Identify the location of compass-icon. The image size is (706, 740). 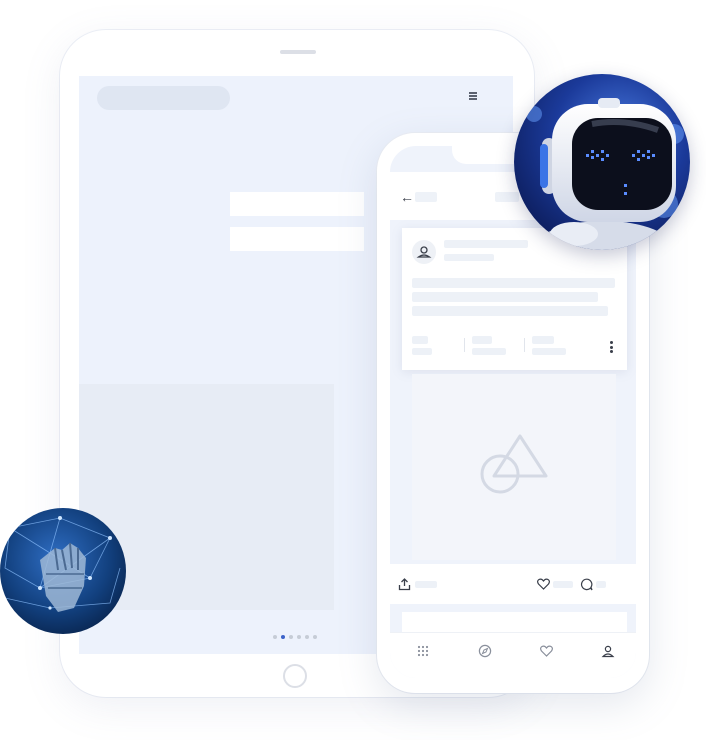
(485, 651).